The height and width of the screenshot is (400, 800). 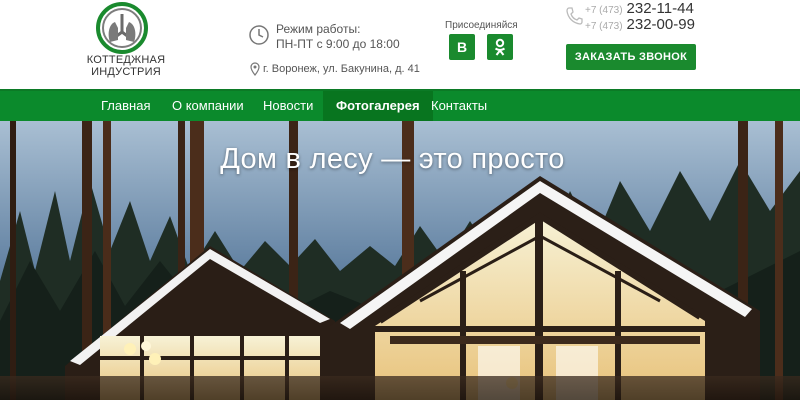 What do you see at coordinates (604, 26) in the screenshot?
I see `phone-2-code: +7 (473)` at bounding box center [604, 26].